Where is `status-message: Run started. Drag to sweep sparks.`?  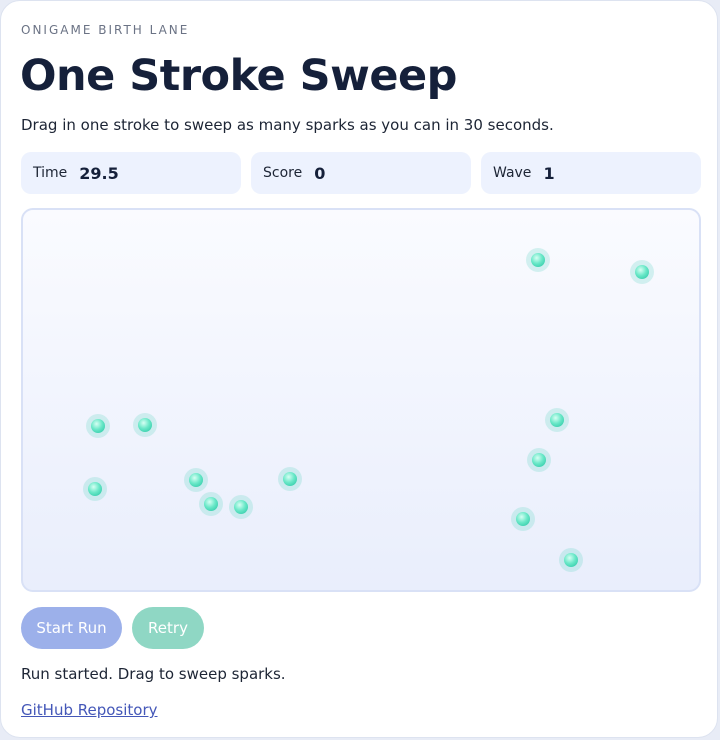
status-message: Run started. Drag to sweep sparks. is located at coordinates (153, 674).